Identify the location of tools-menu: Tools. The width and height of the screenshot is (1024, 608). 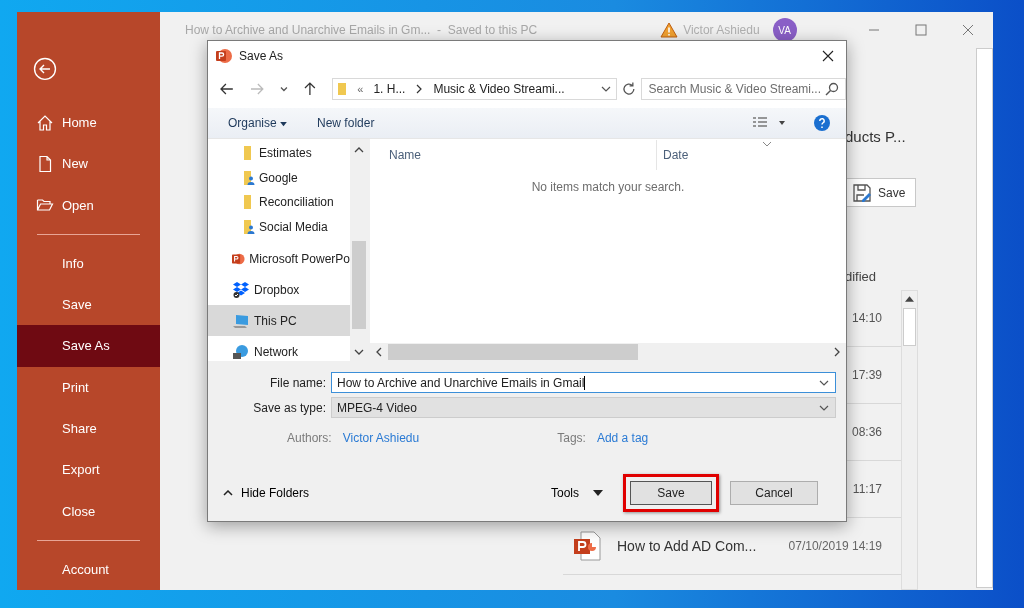
(577, 493).